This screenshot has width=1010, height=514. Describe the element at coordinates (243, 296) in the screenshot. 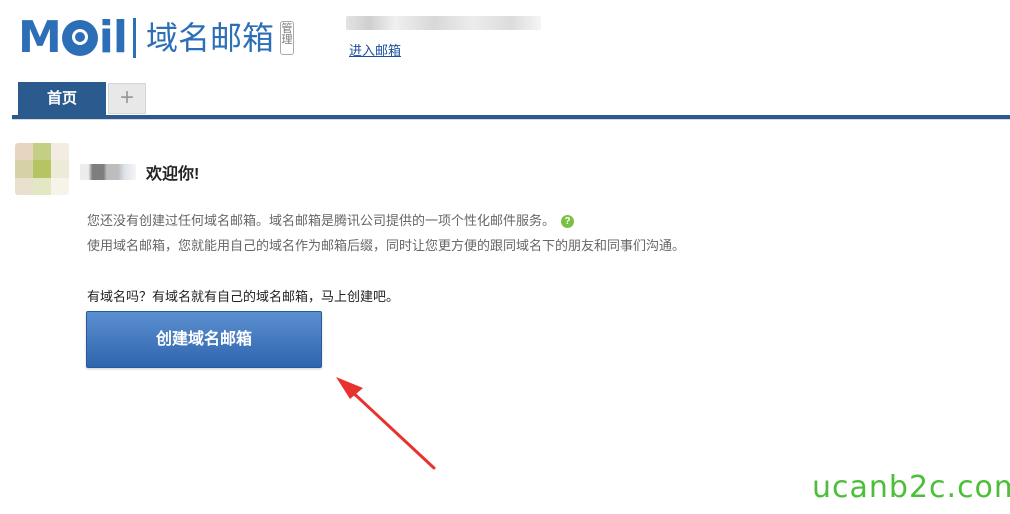

I see `create-prompt: 有域名吗？有域名就有自己的域名邮箱，马上创建吧。` at that location.